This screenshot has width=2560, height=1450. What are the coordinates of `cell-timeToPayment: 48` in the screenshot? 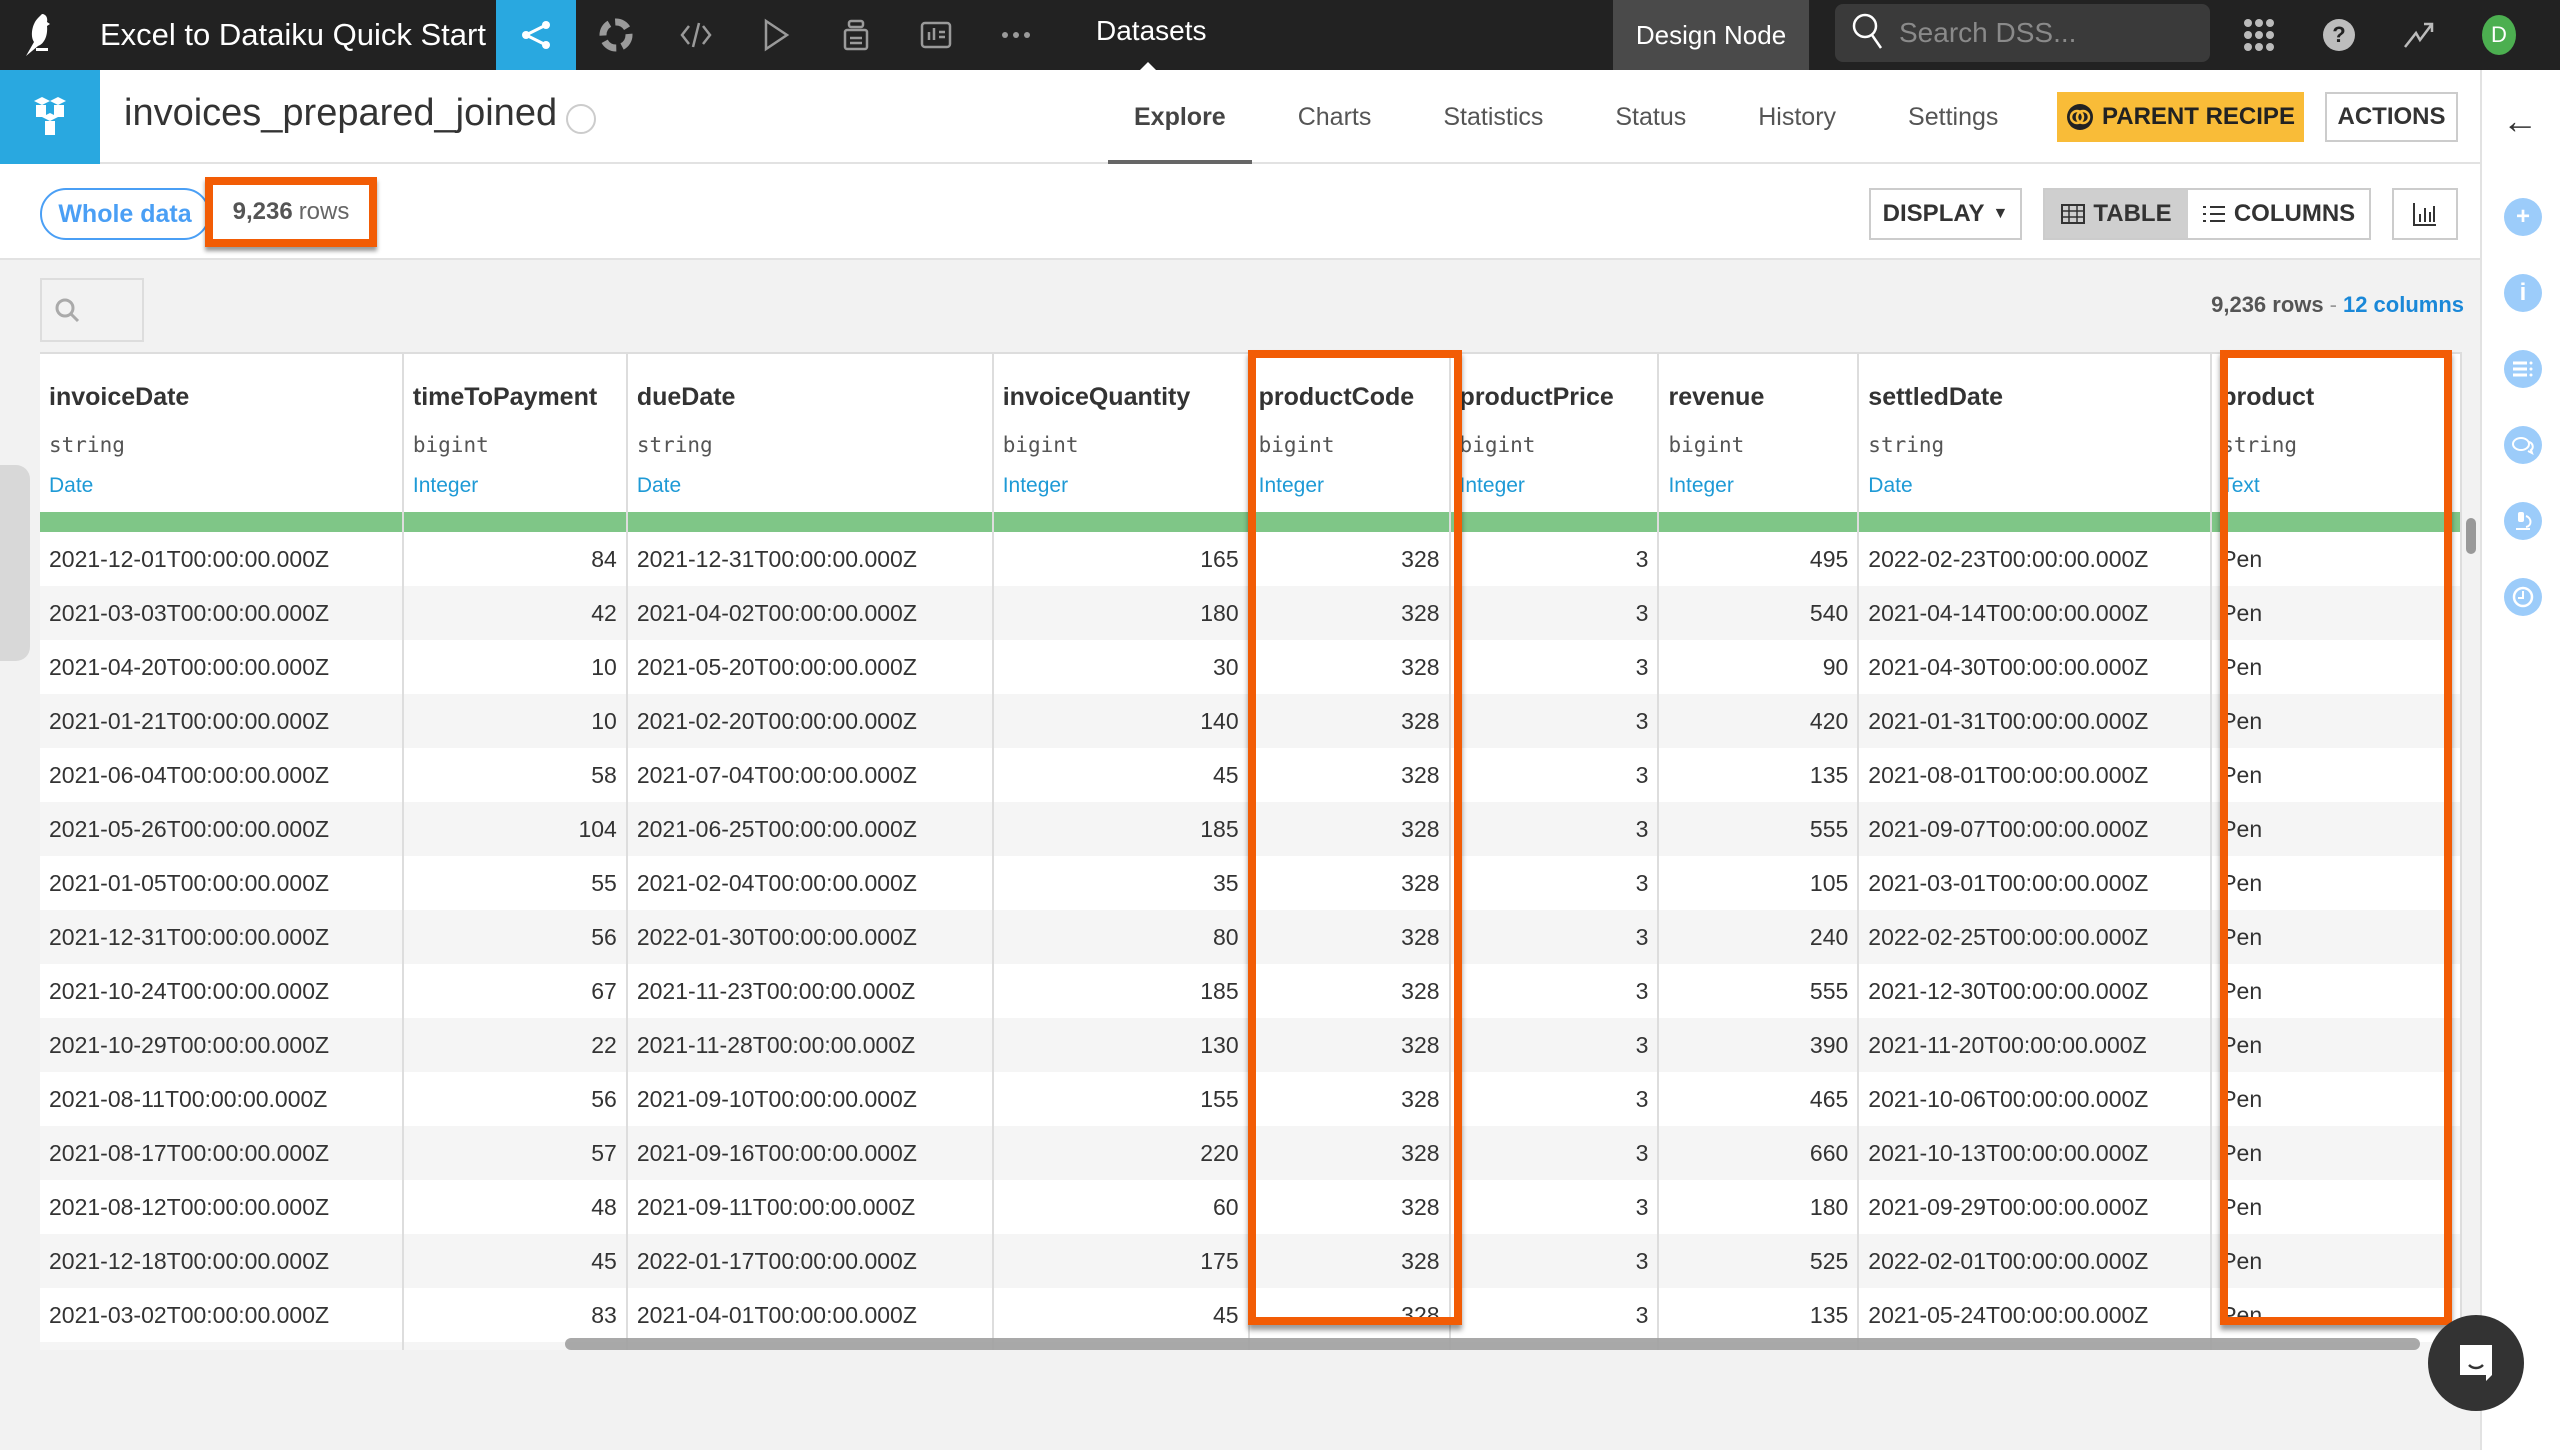 It's located at (515, 1207).